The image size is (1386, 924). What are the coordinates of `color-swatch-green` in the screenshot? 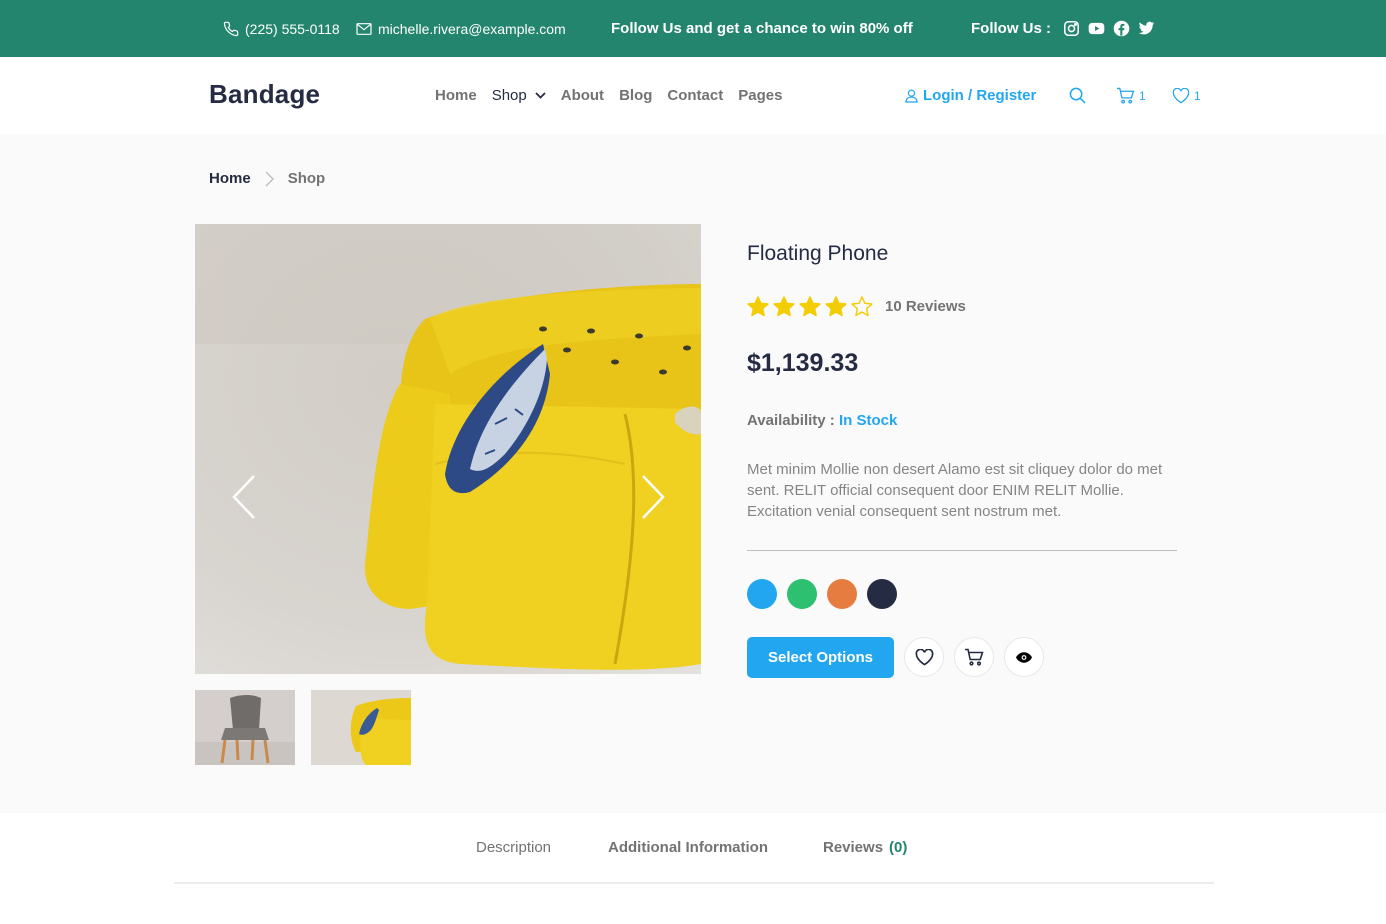 It's located at (802, 594).